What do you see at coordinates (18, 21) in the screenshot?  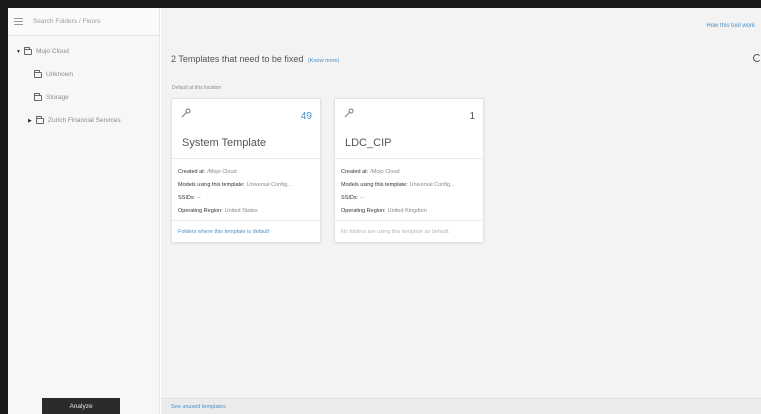 I see `hamburger-icon` at bounding box center [18, 21].